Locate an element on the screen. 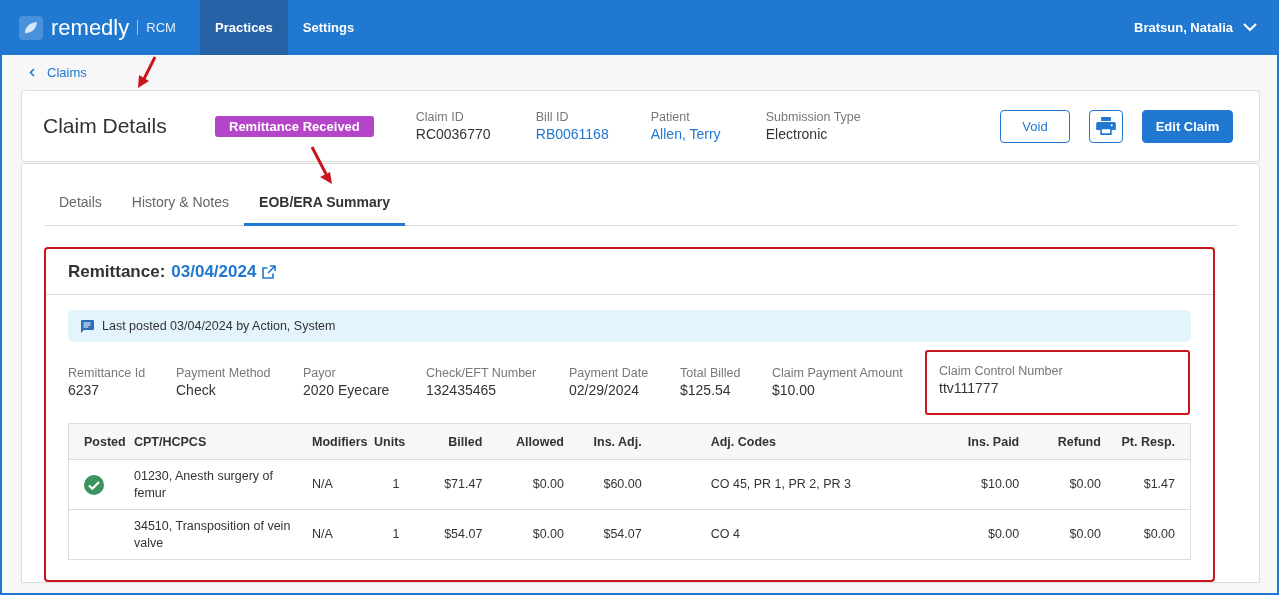  status-badge: Remittance Received is located at coordinates (294, 126).